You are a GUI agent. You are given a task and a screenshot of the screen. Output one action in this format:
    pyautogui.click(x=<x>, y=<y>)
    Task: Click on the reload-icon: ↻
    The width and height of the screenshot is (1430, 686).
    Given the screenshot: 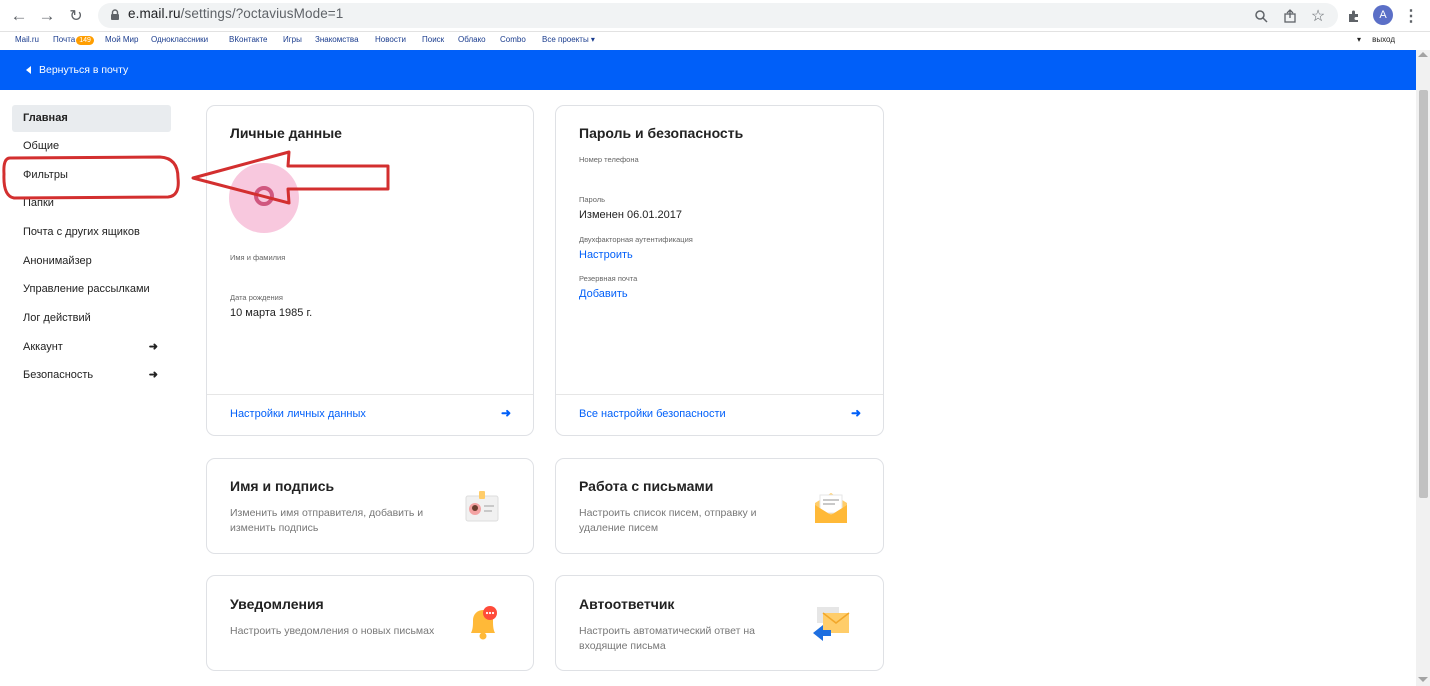 What is the action you would take?
    pyautogui.click(x=76, y=16)
    